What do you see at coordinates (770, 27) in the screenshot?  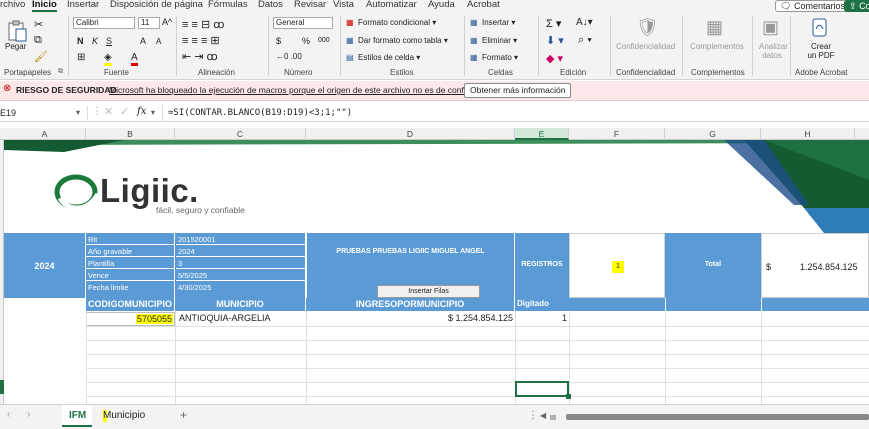 I see `analyze-icon: ▣` at bounding box center [770, 27].